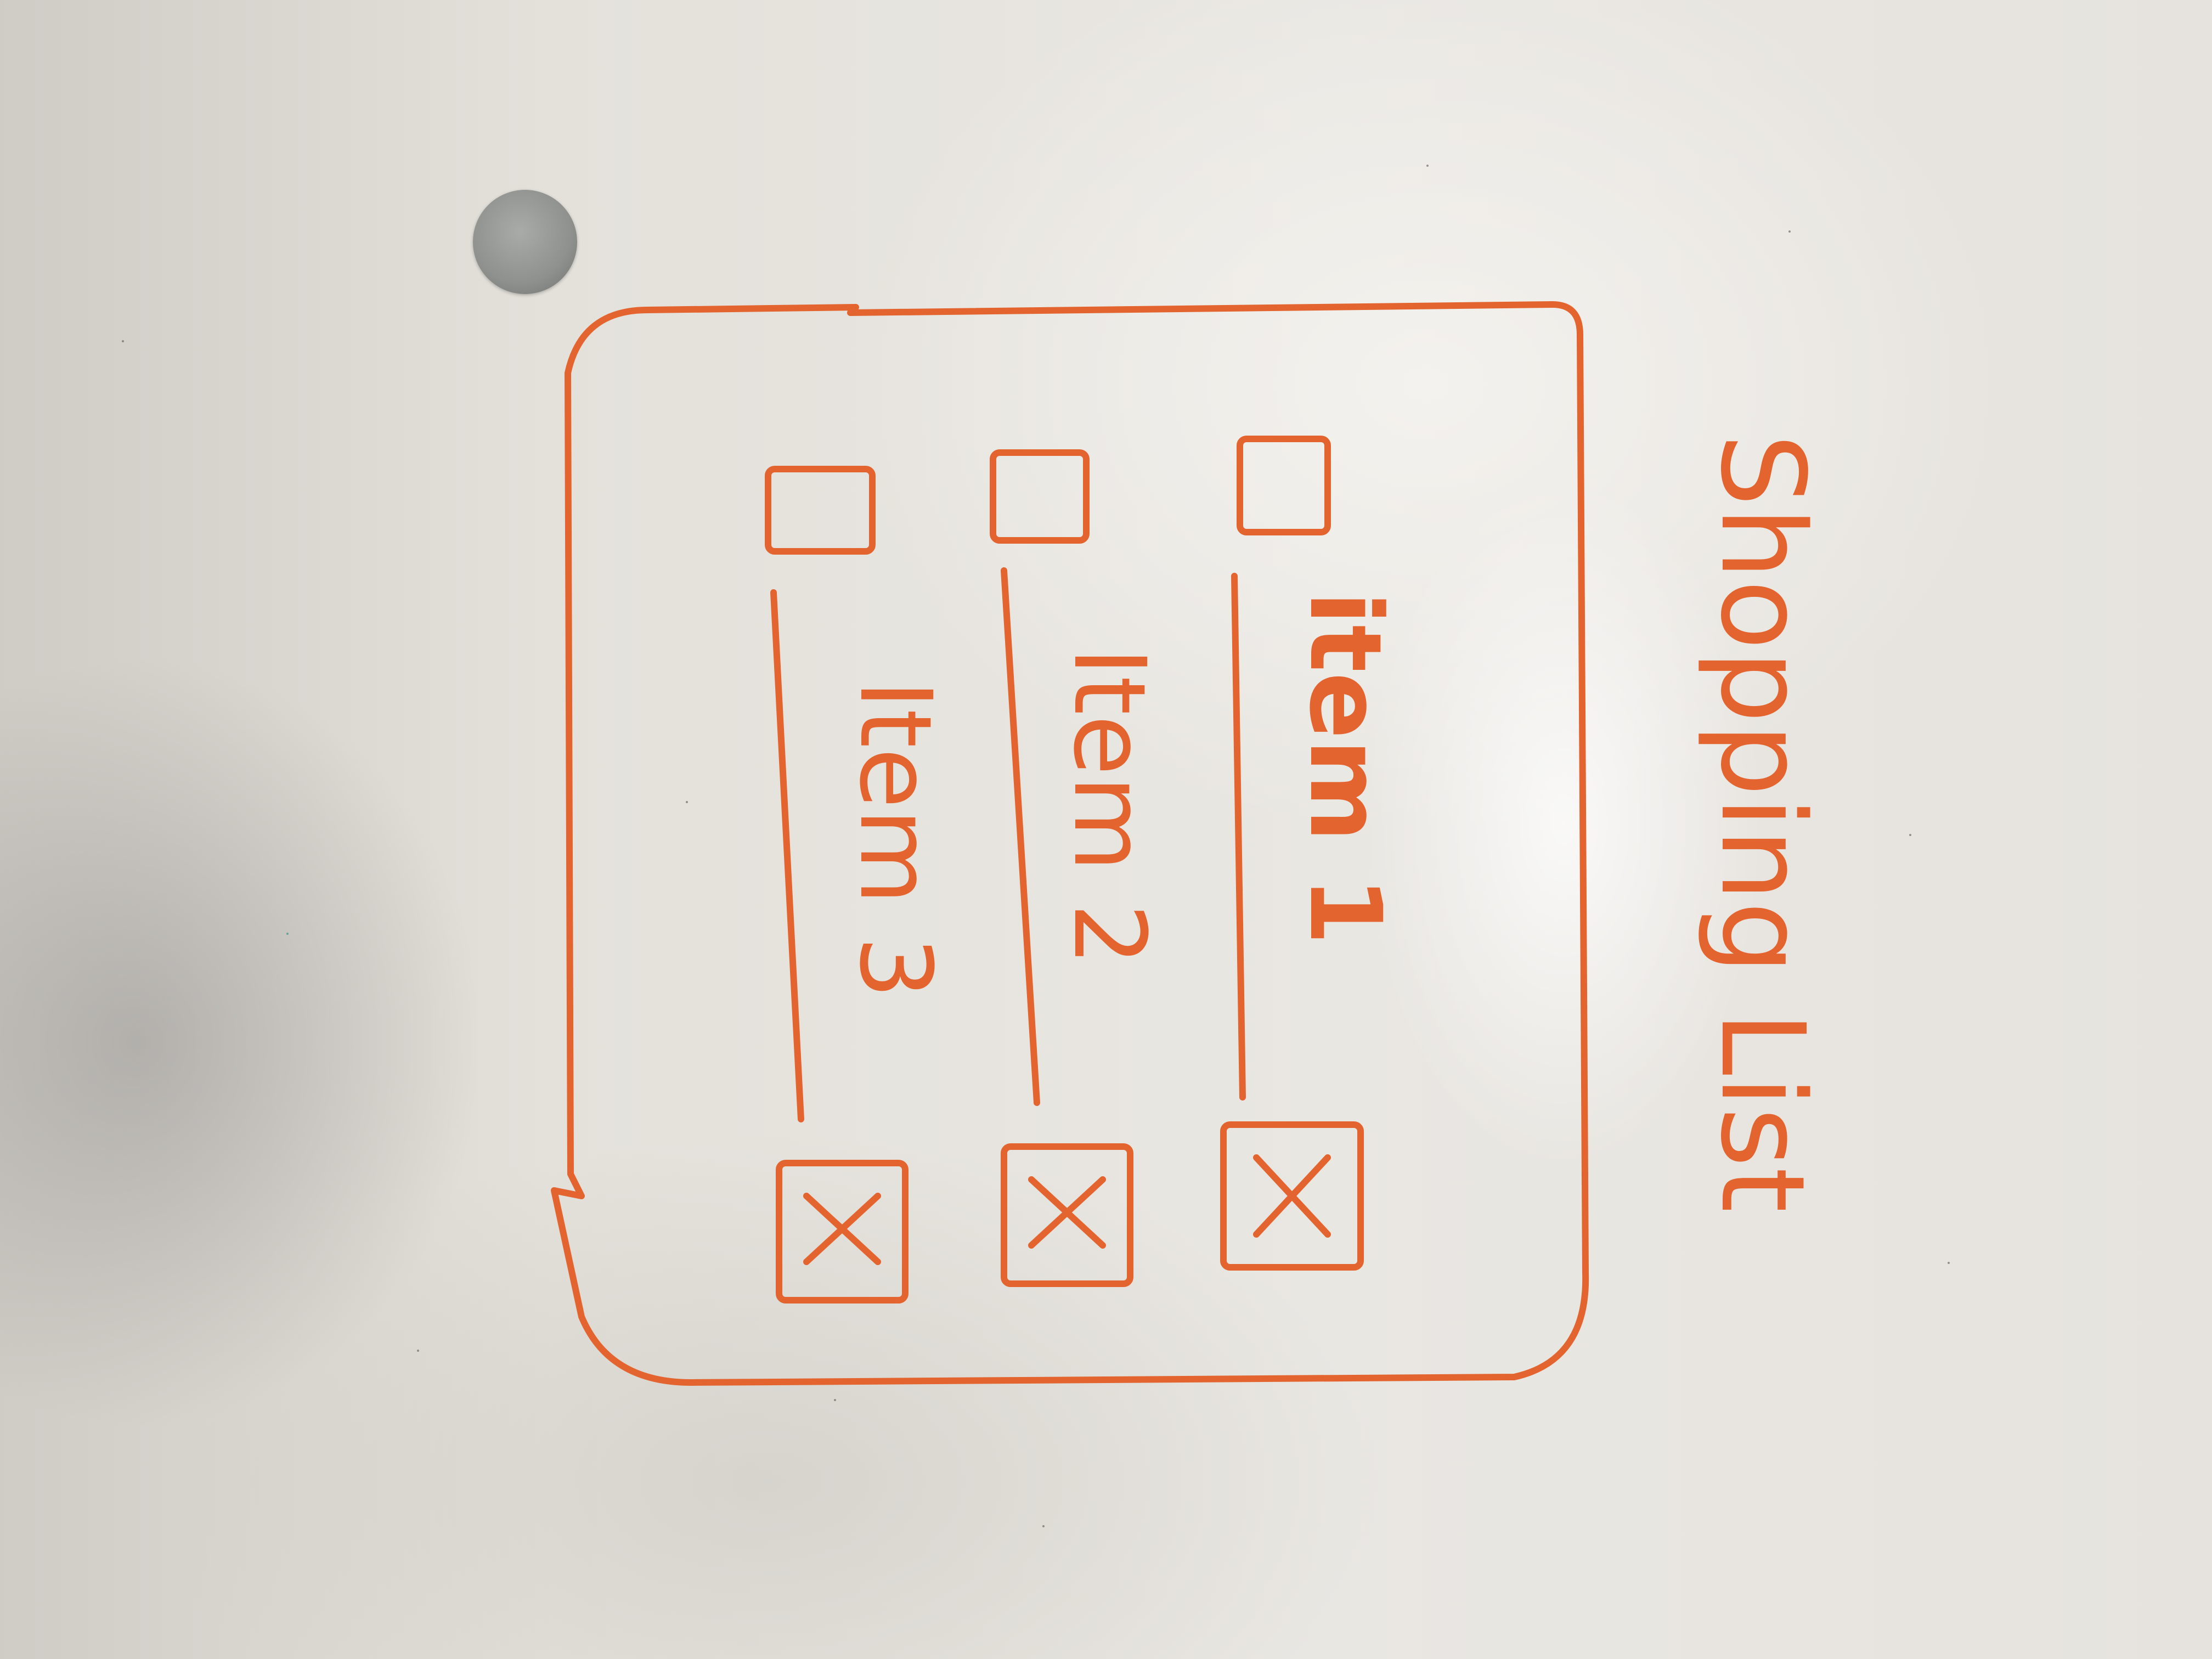 The height and width of the screenshot is (1659, 2212). I want to click on list-item: Item 2, so click(1078, 868).